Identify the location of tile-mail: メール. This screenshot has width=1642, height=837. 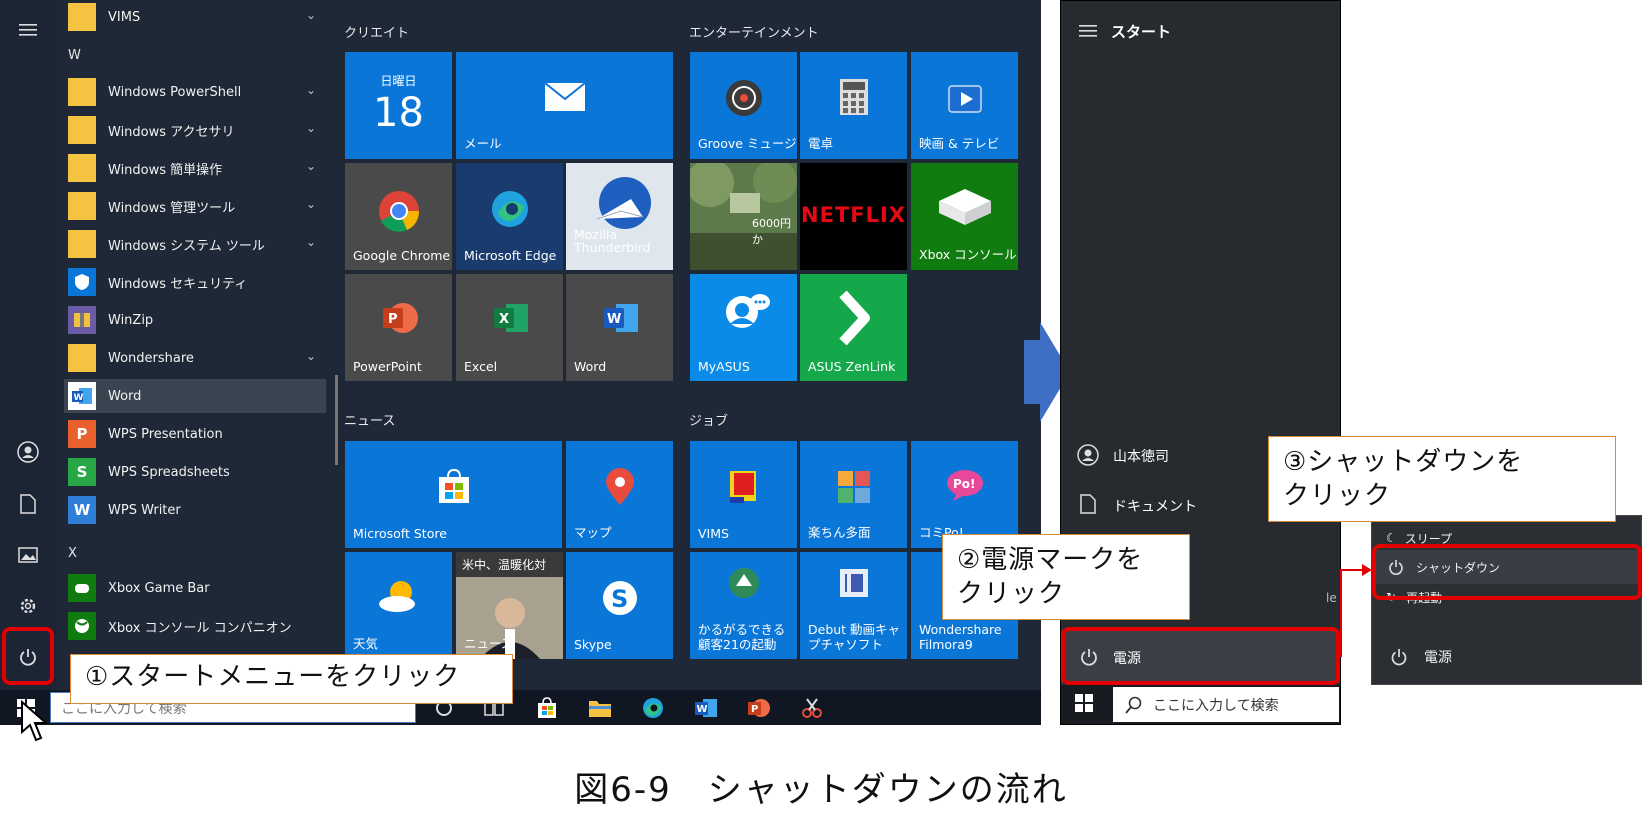
(564, 105).